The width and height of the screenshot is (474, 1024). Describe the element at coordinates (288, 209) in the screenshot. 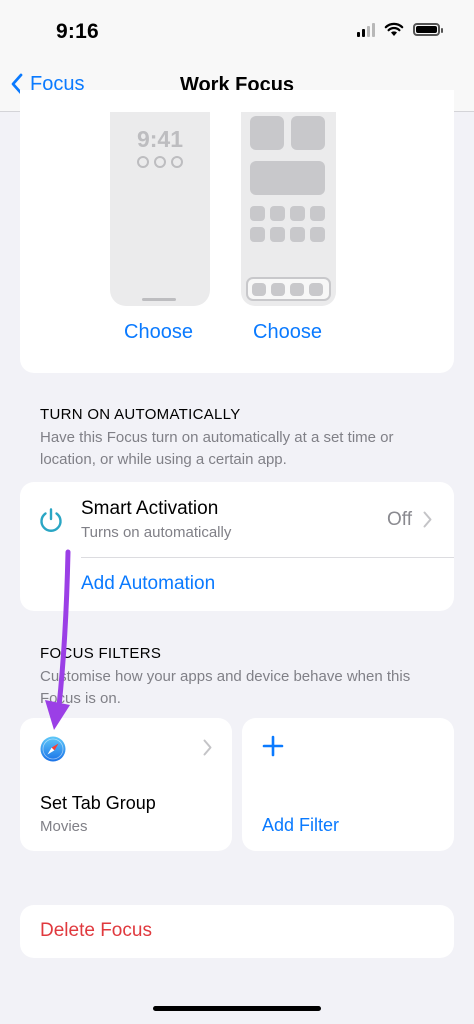

I see `home-screen-preview` at that location.